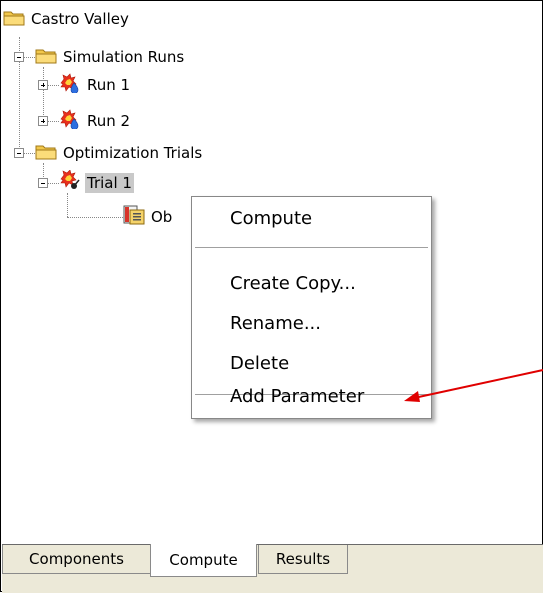 The width and height of the screenshot is (543, 593). Describe the element at coordinates (203, 560) in the screenshot. I see `tab-compute: Compute` at that location.